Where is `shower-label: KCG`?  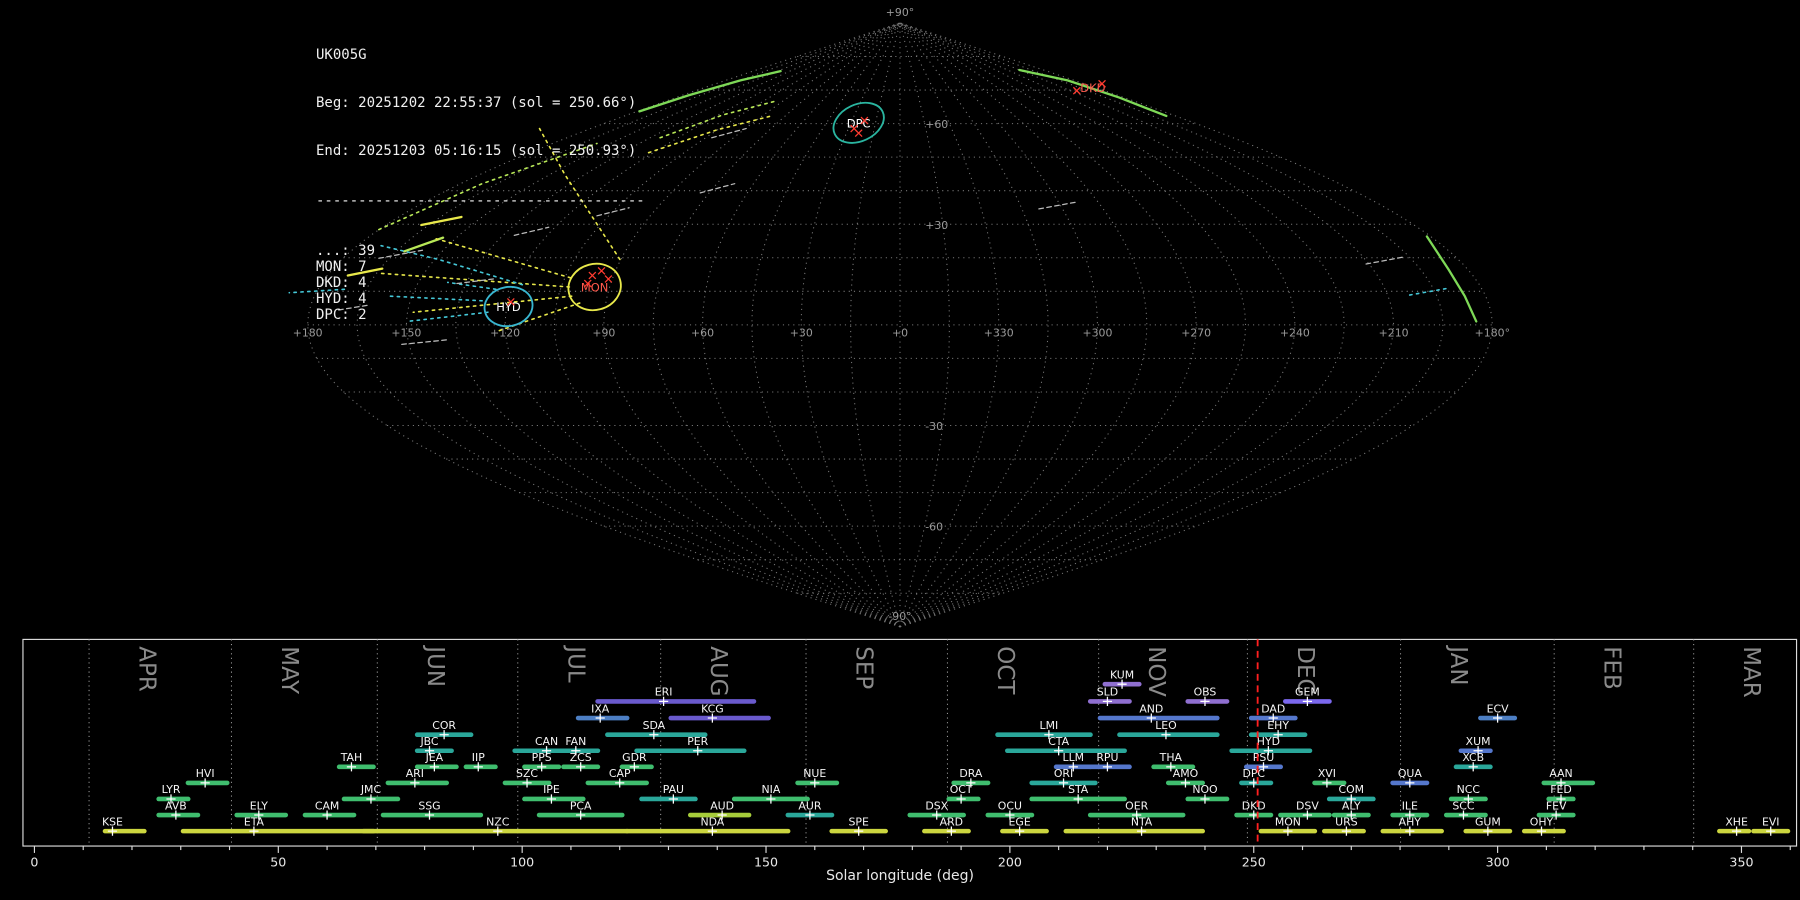 shower-label: KCG is located at coordinates (712, 708).